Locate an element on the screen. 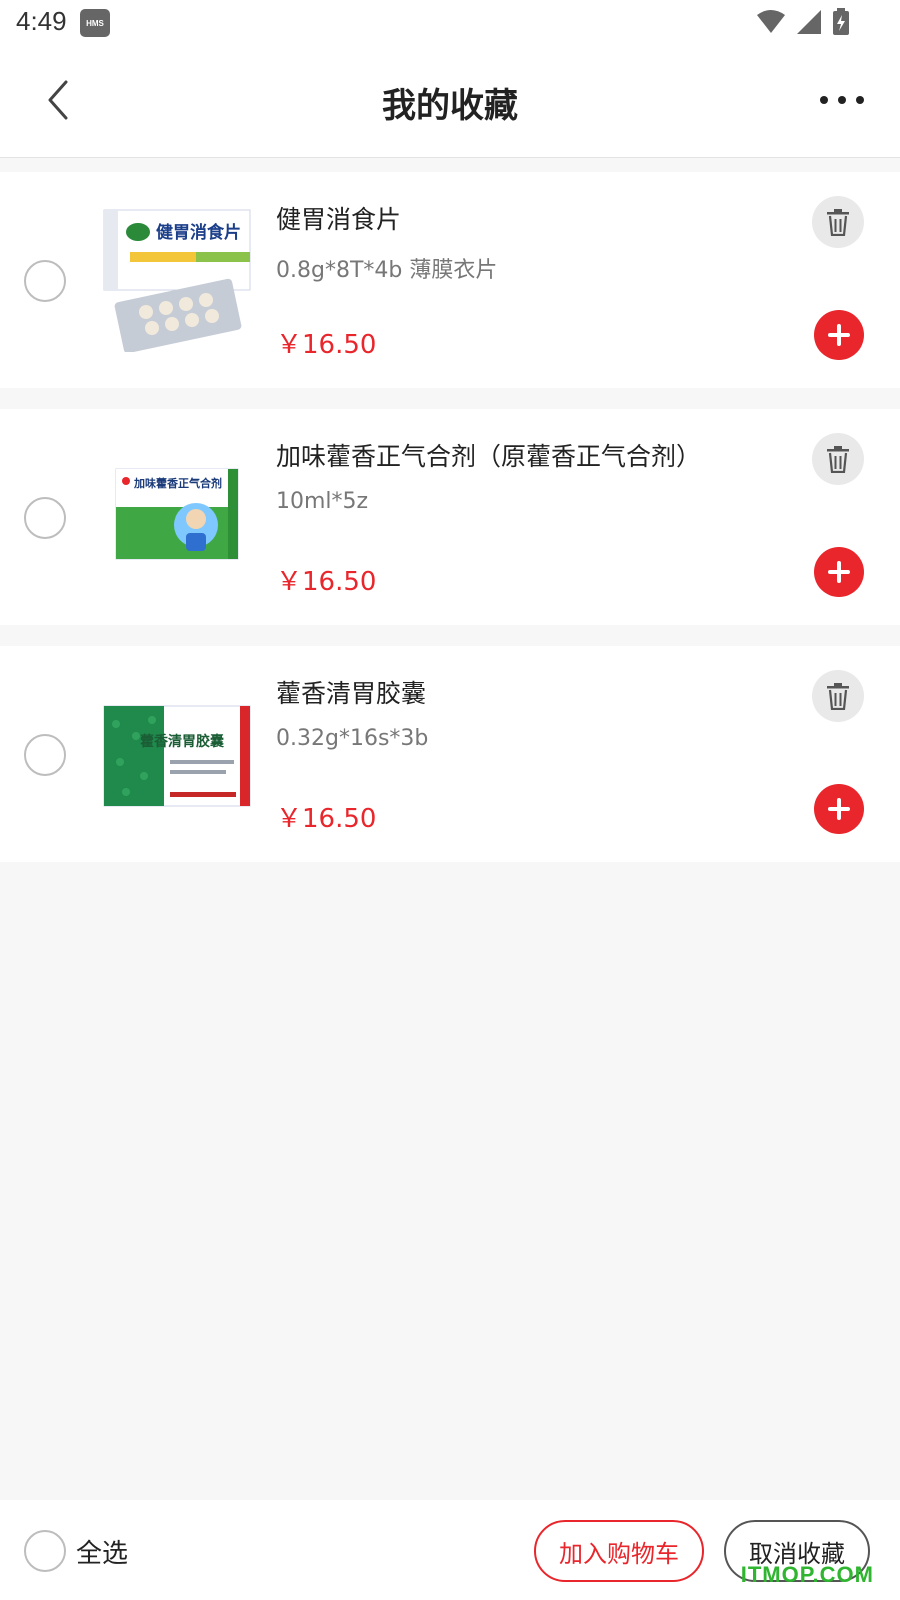 This screenshot has width=900, height=1600. select-all-checkbox is located at coordinates (45, 1551).